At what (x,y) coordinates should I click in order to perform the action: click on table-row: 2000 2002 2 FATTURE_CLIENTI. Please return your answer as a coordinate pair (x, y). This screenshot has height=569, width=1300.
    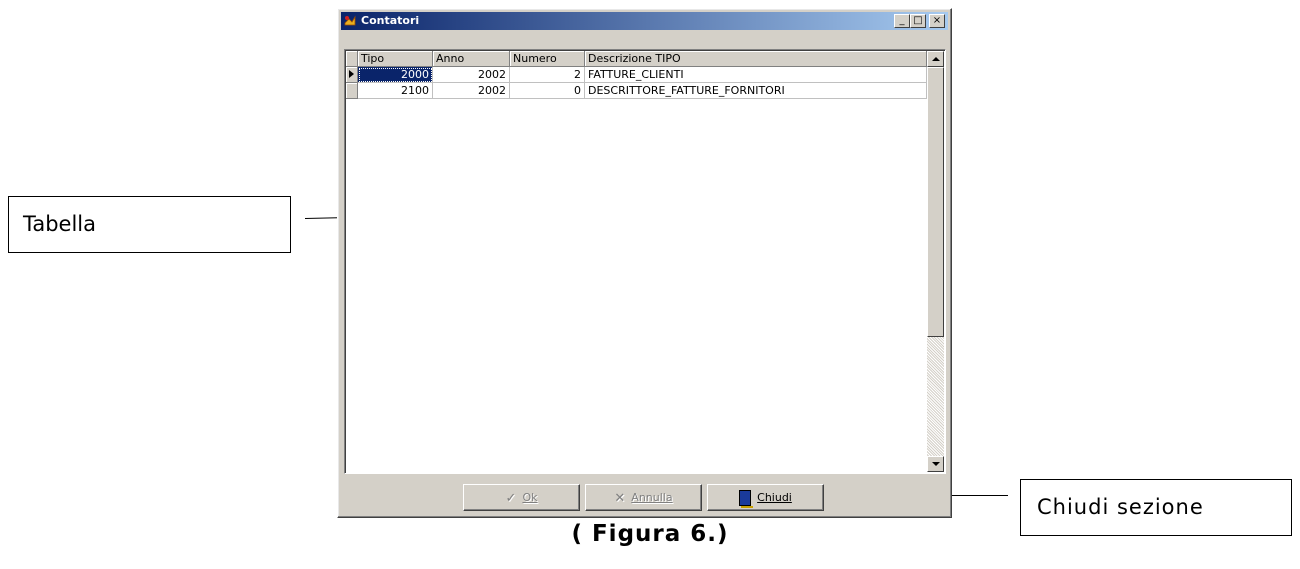
    Looking at the image, I should click on (636, 75).